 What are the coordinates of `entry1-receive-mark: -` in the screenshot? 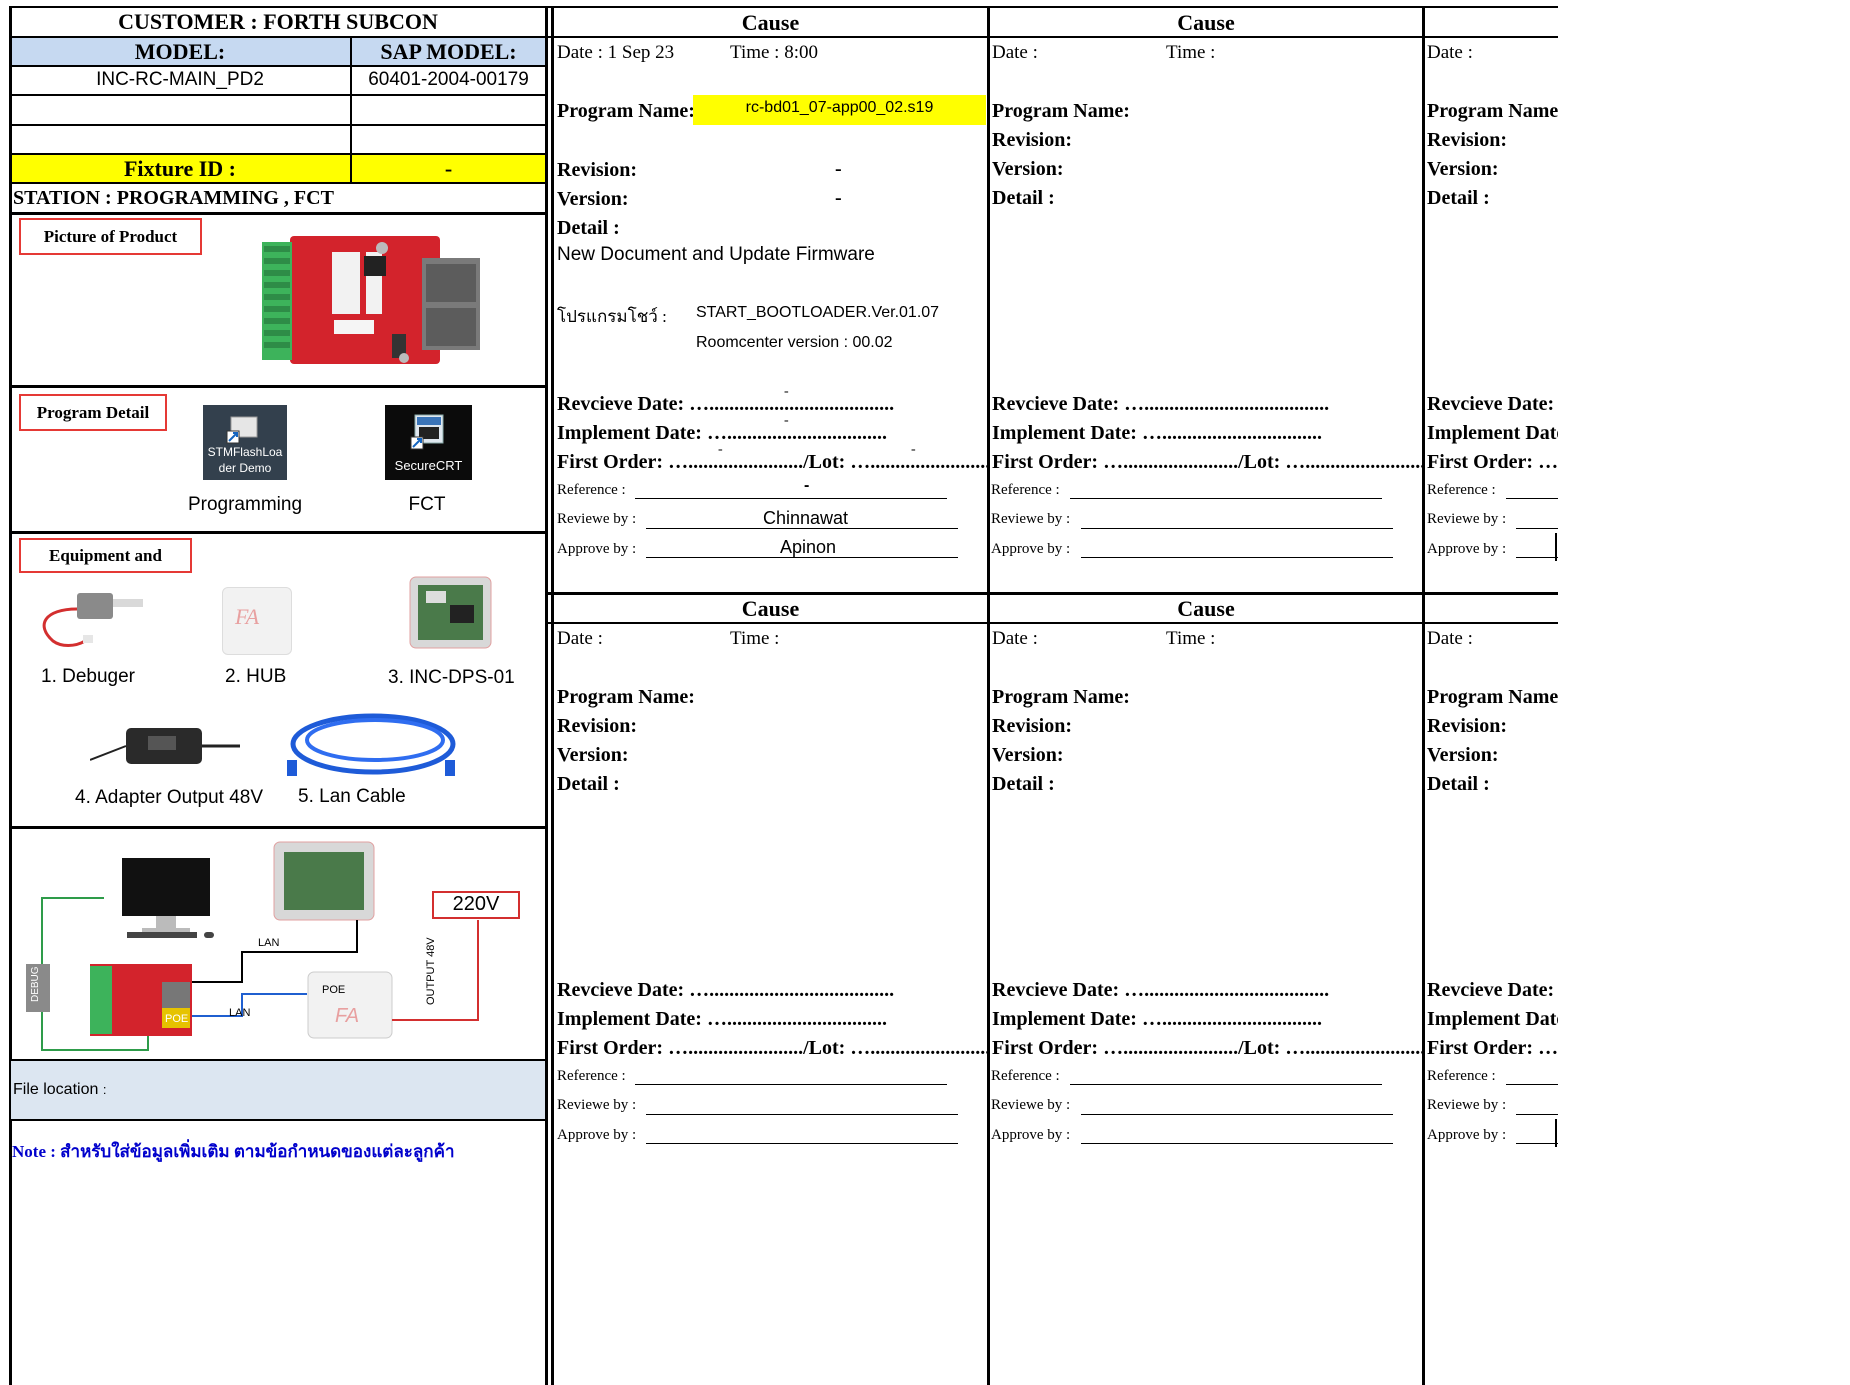 It's located at (786, 391).